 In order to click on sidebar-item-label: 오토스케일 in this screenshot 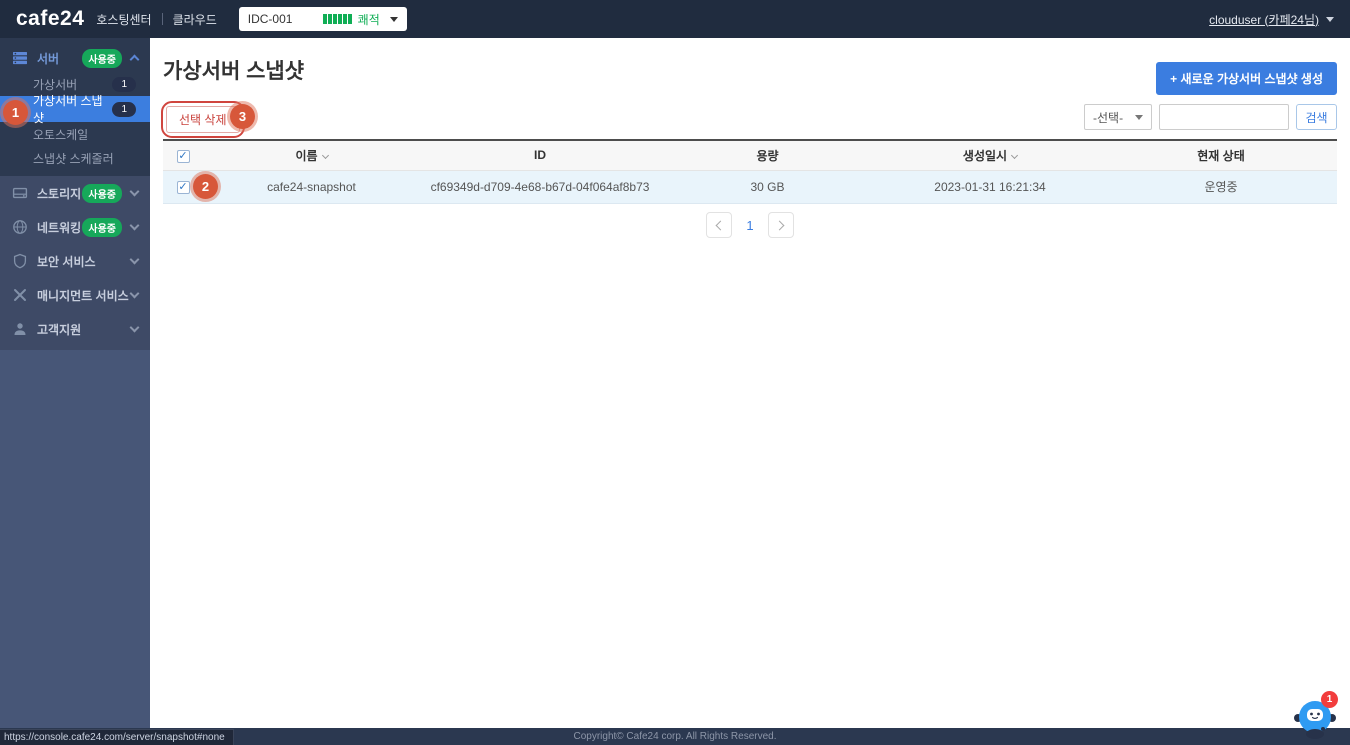, I will do `click(61, 134)`.